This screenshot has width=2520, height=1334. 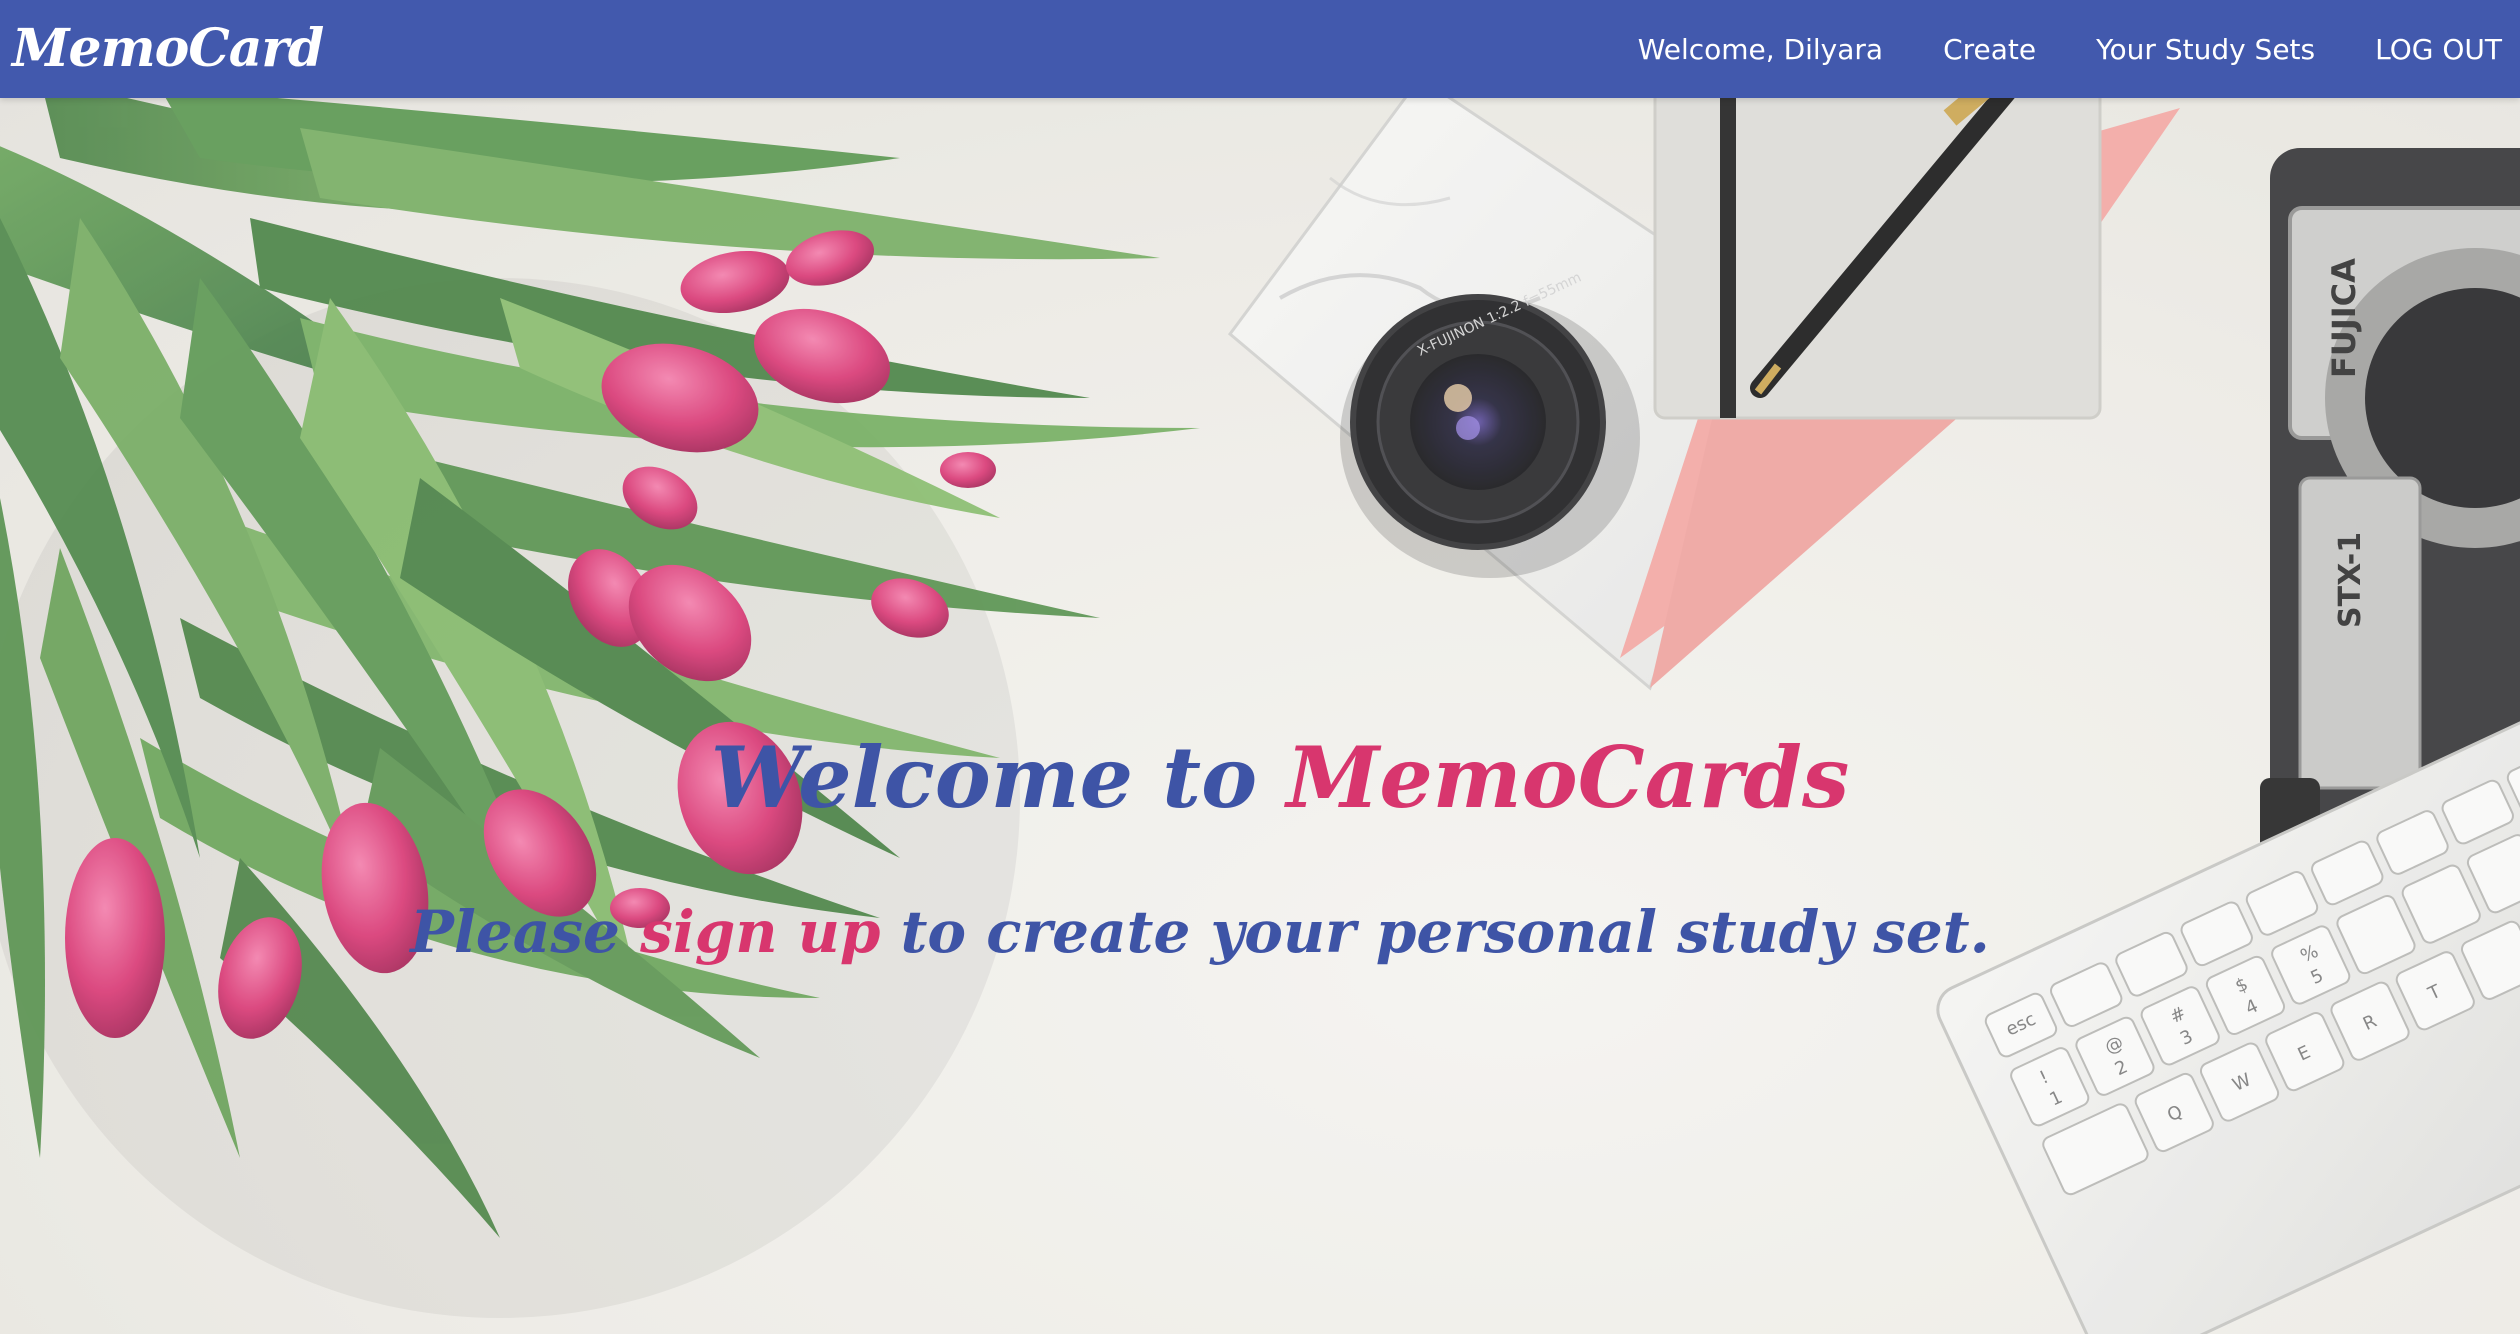 What do you see at coordinates (998, 777) in the screenshot?
I see `hero-title-prefix: Welcome to` at bounding box center [998, 777].